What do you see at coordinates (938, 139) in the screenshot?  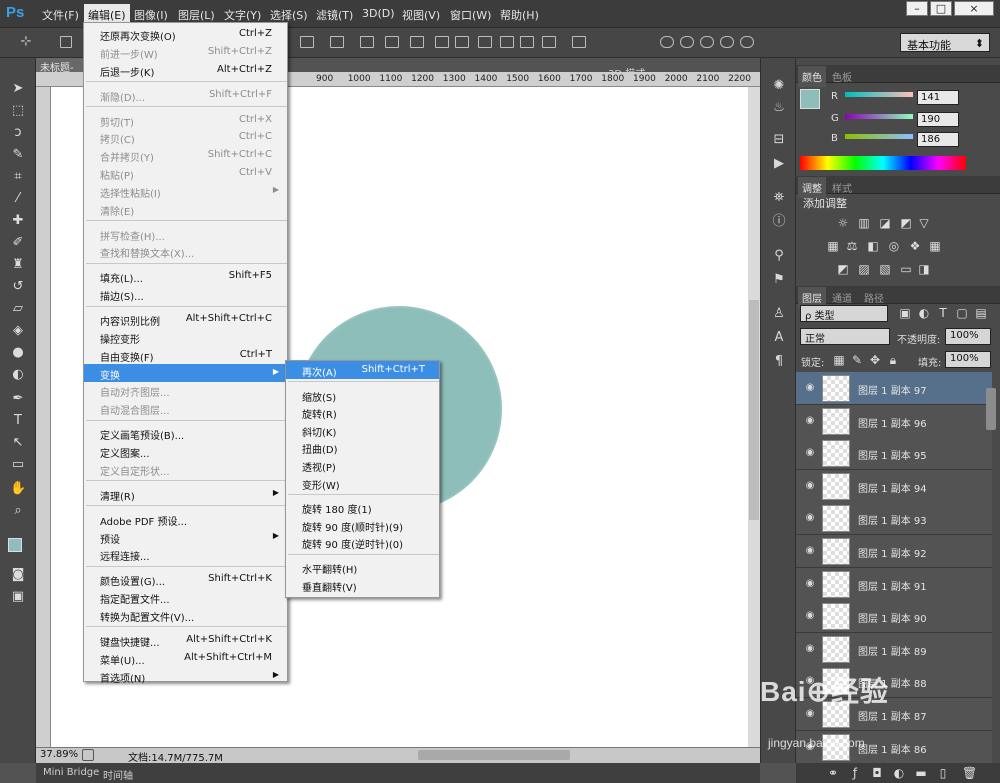 I see `blue-value-input: 186` at bounding box center [938, 139].